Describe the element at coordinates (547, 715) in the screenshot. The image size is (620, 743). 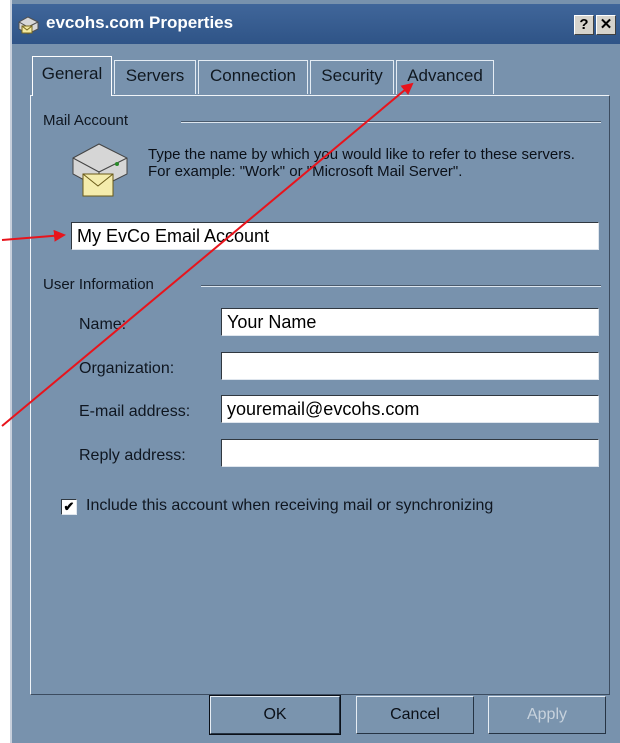
I see `apply-button: Apply` at that location.